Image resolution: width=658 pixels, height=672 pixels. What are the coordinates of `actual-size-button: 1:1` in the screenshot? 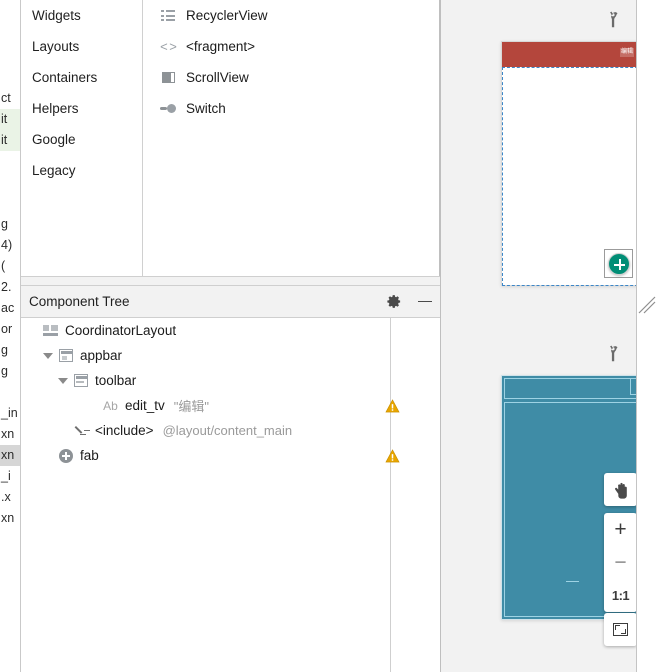 It's located at (620, 595).